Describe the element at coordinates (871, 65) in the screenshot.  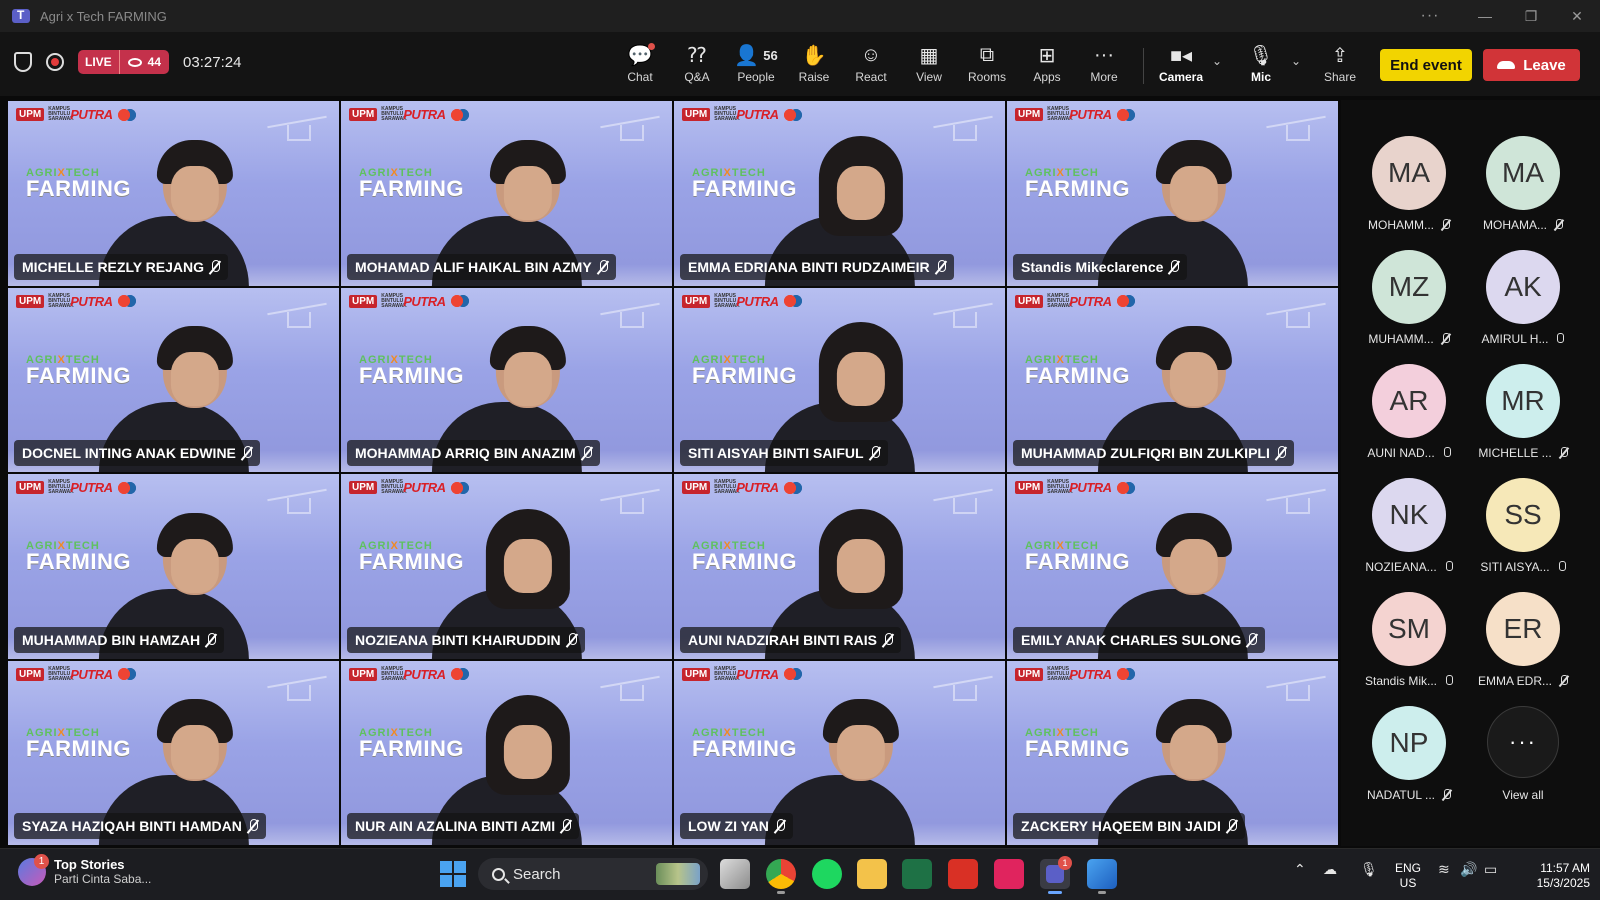
I see `react-button: ☺ React` at that location.